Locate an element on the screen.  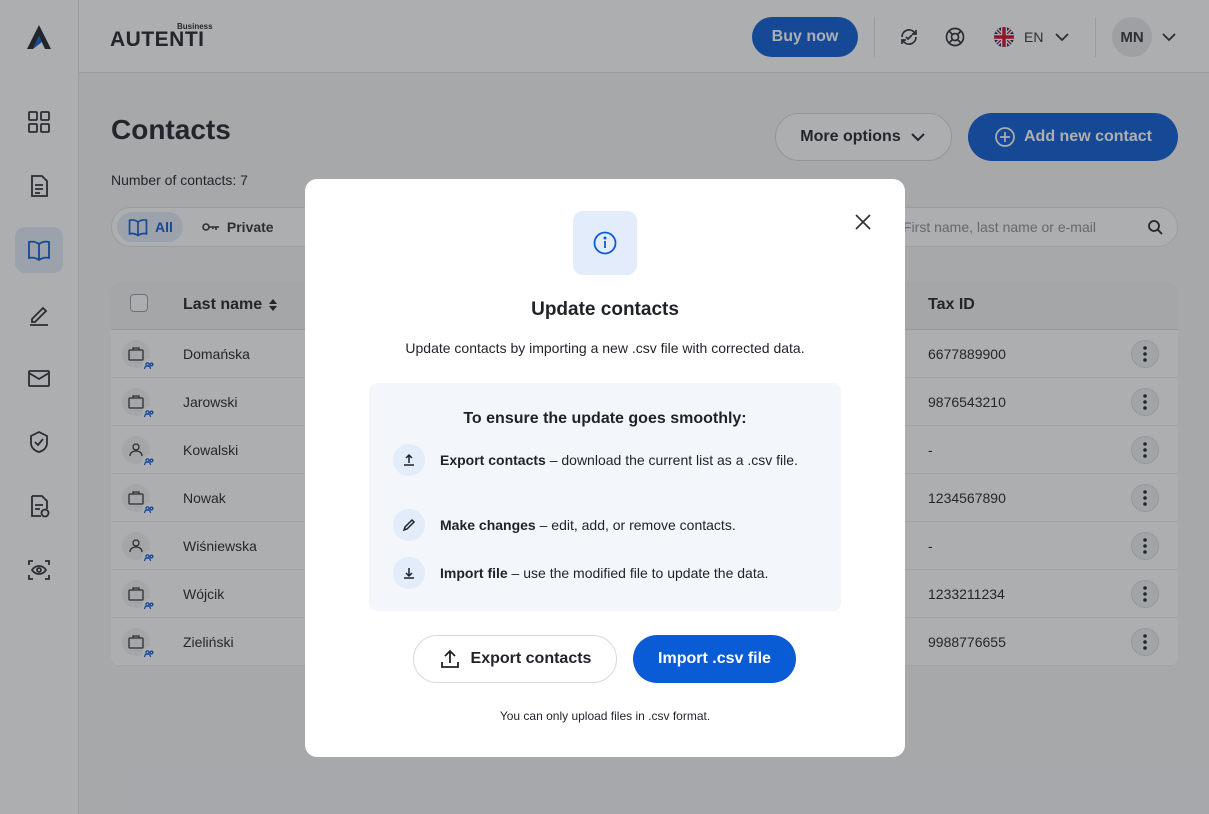
pencil-icon is located at coordinates (409, 525).